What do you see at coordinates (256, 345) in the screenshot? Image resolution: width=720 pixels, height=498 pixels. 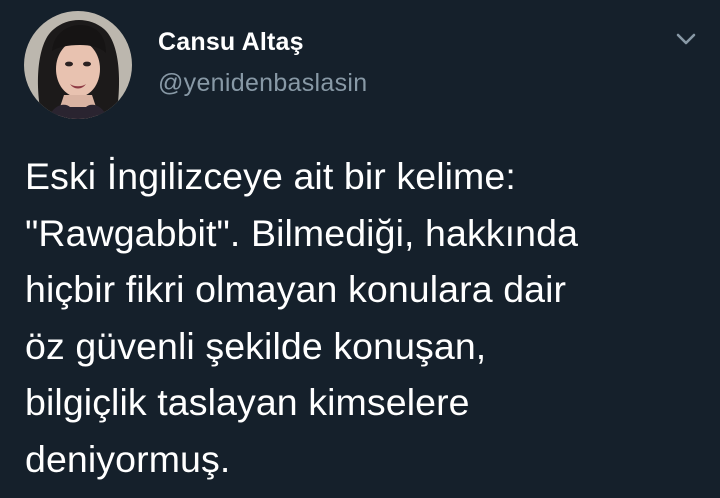 I see `tweet-text-line: öz güvenli şekilde konuşan,` at bounding box center [256, 345].